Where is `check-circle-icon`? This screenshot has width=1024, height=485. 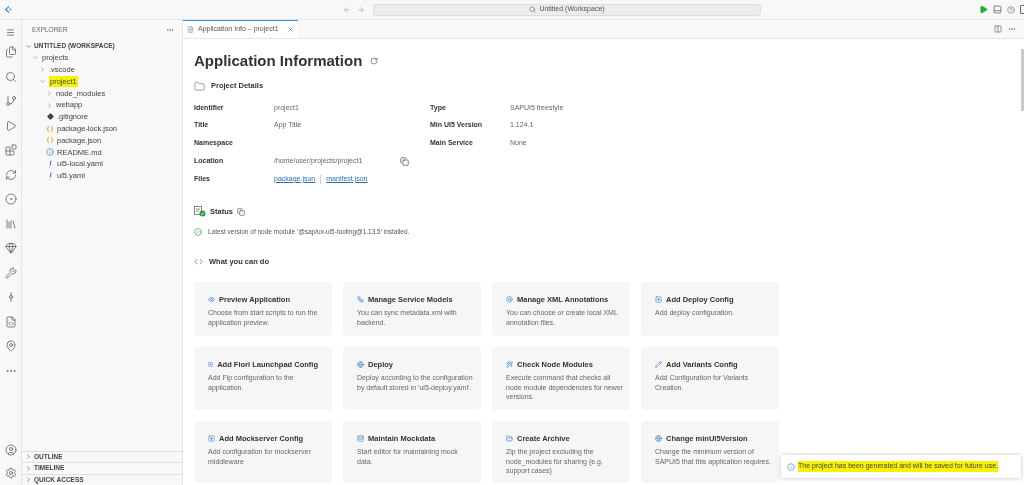
check-circle-icon is located at coordinates (198, 232).